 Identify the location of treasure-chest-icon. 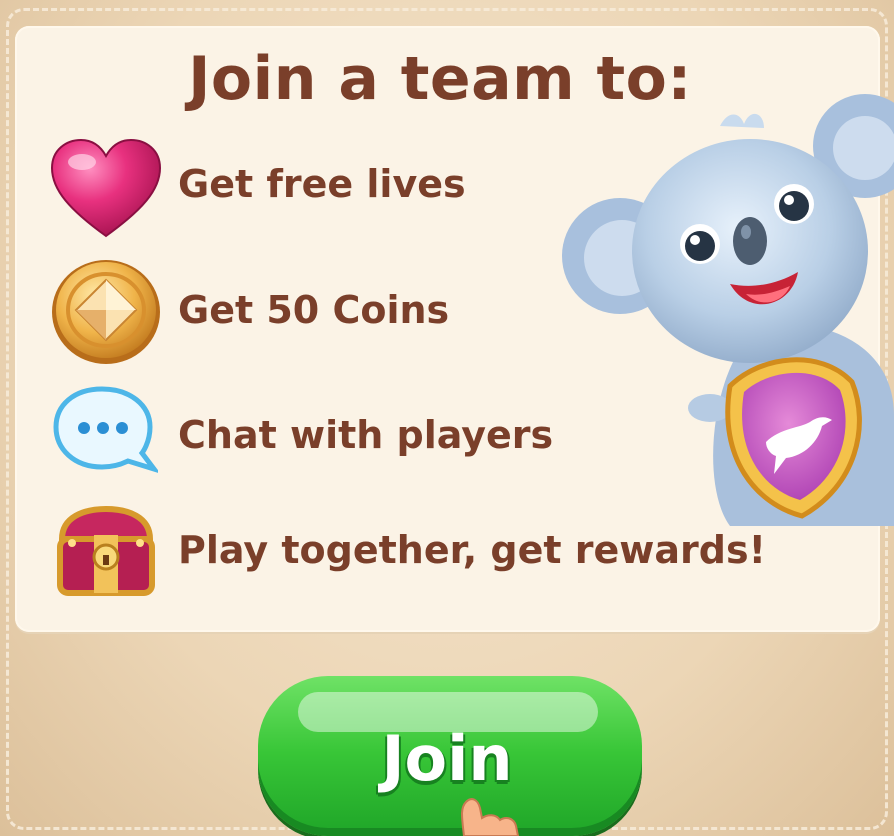
(106, 550).